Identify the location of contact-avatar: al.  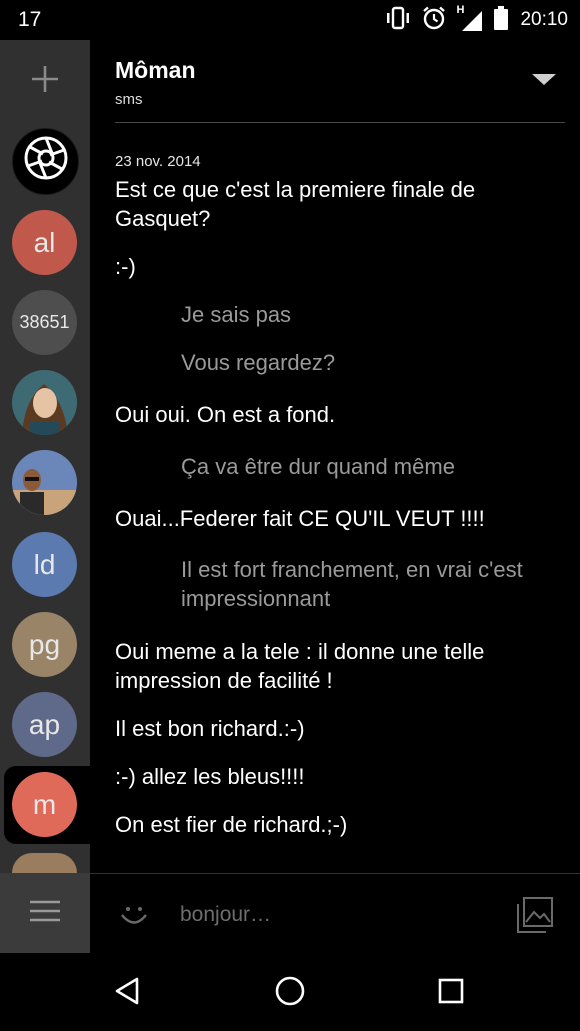
(44, 242).